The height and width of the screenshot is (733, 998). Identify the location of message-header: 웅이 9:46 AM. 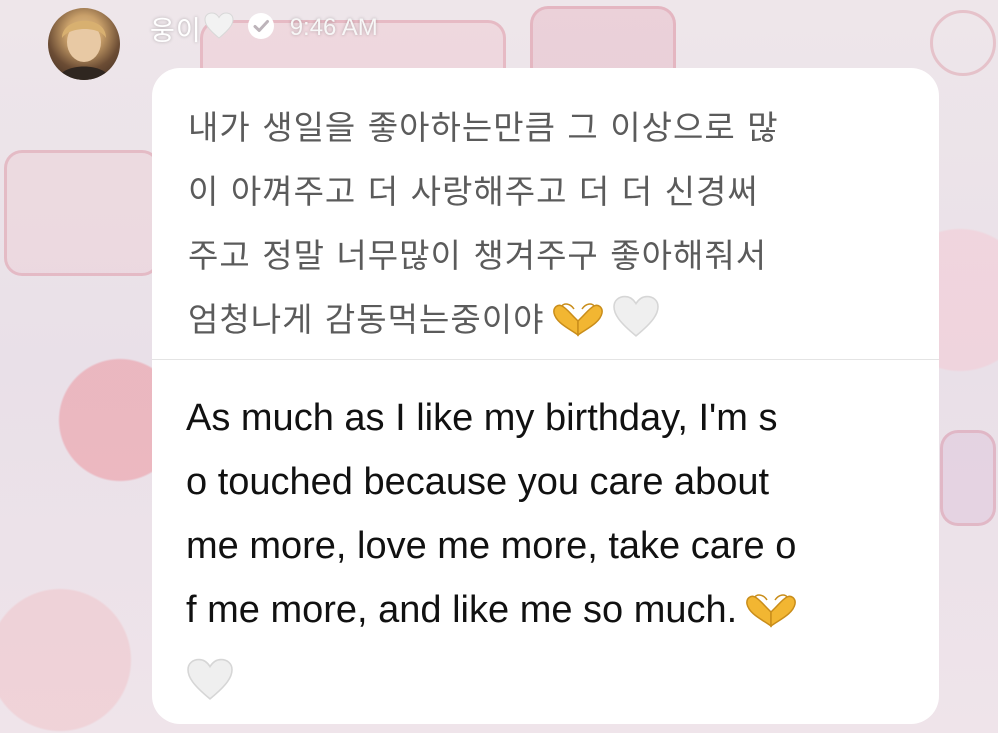
(264, 28).